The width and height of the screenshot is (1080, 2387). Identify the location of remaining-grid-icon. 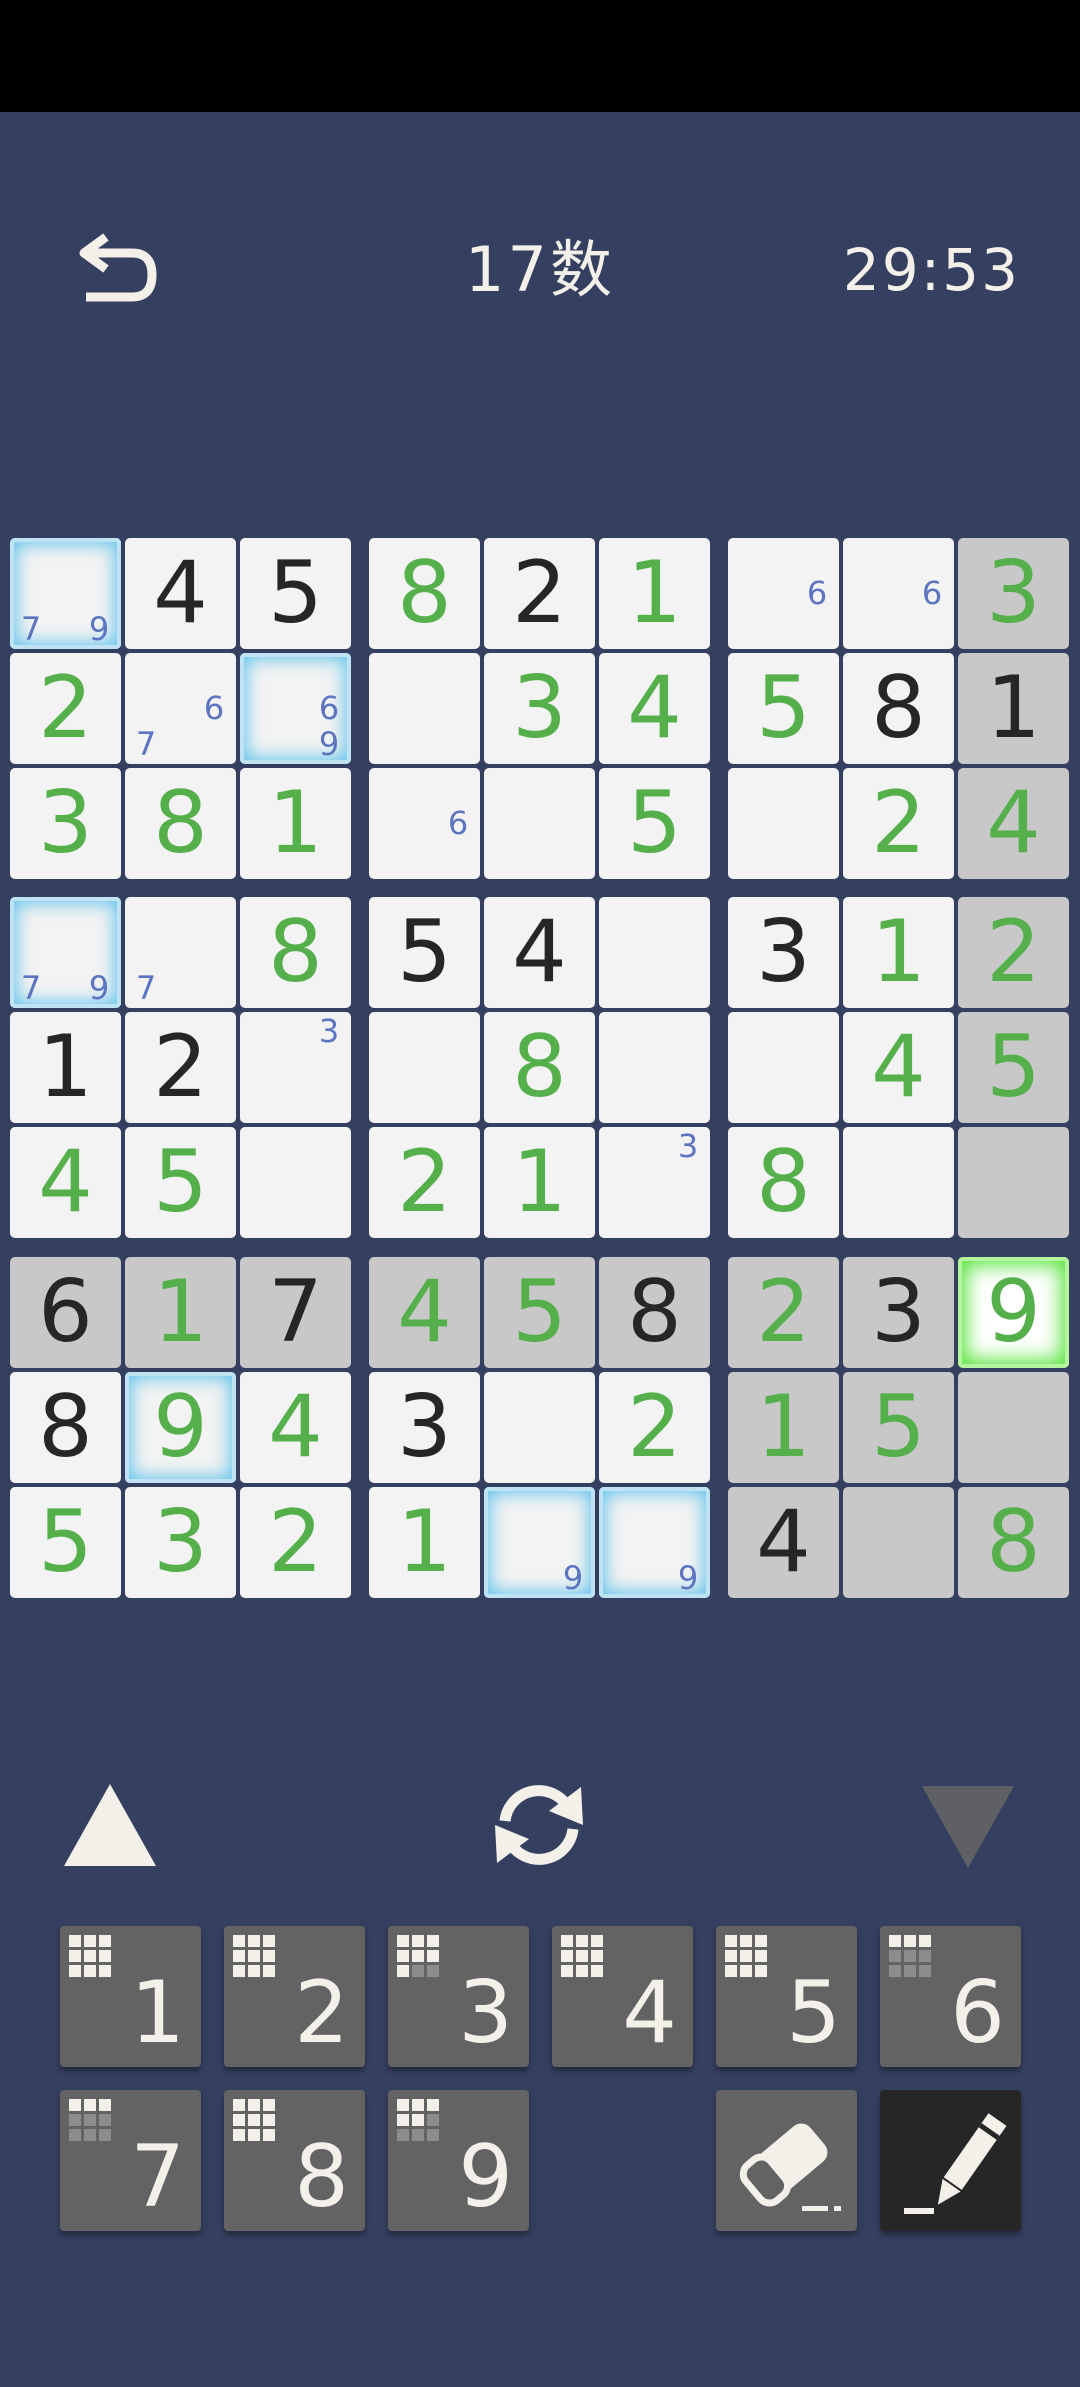
(418, 1956).